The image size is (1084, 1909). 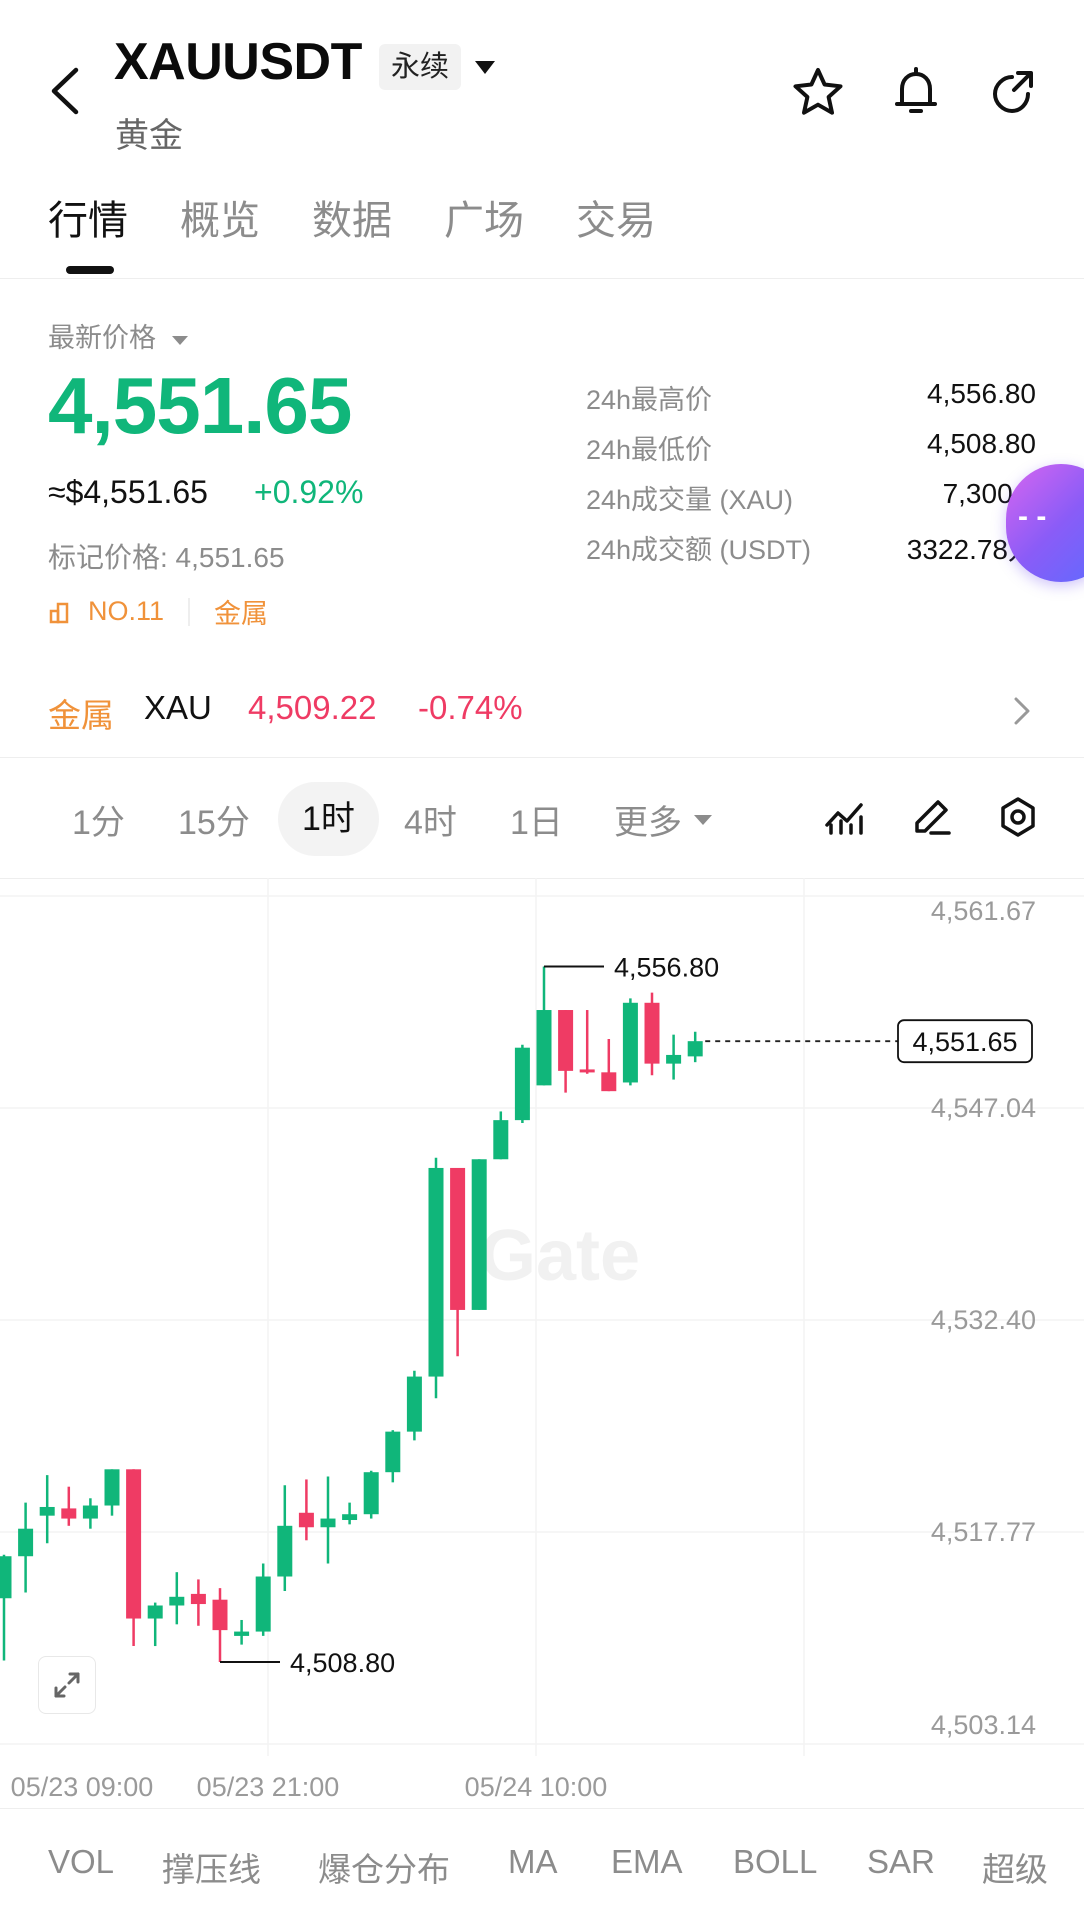 What do you see at coordinates (342, 1663) in the screenshot?
I see `low-marker-label: 4,508.80` at bounding box center [342, 1663].